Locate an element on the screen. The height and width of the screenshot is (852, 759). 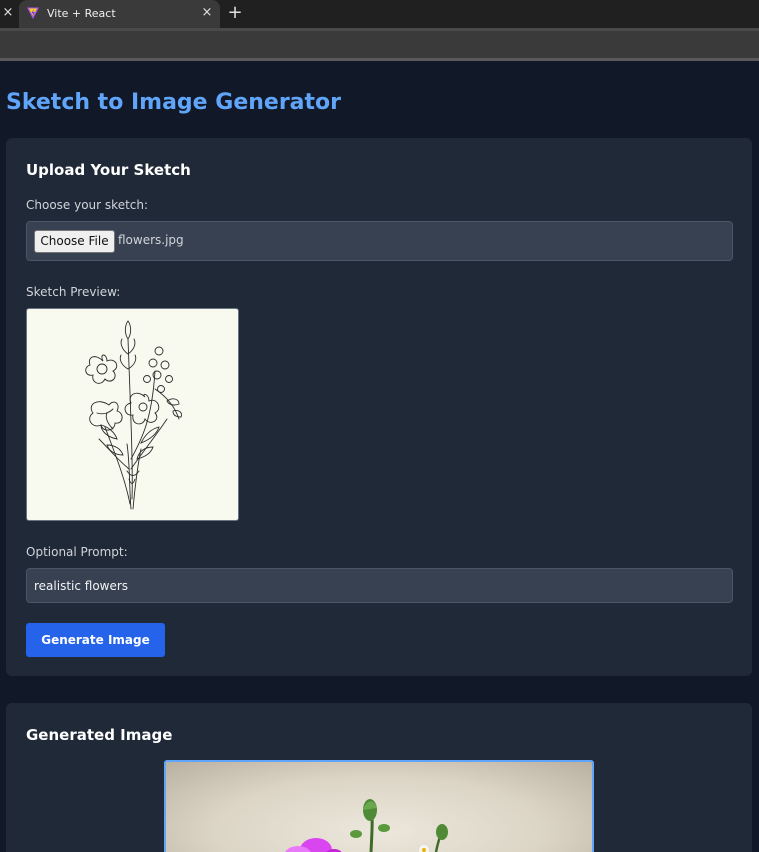
upload-heading: Upload Your Sketch is located at coordinates (108, 170).